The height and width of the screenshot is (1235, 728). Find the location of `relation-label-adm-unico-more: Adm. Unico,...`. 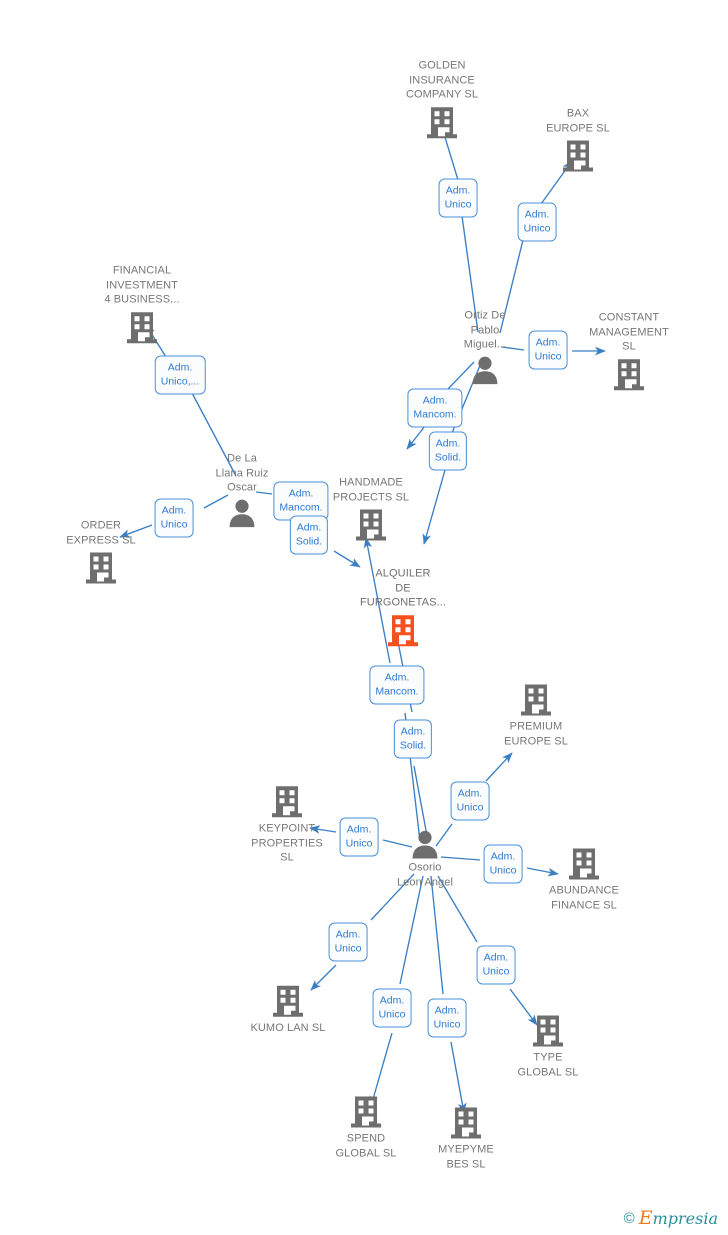

relation-label-adm-unico-more: Adm. Unico,... is located at coordinates (180, 375).